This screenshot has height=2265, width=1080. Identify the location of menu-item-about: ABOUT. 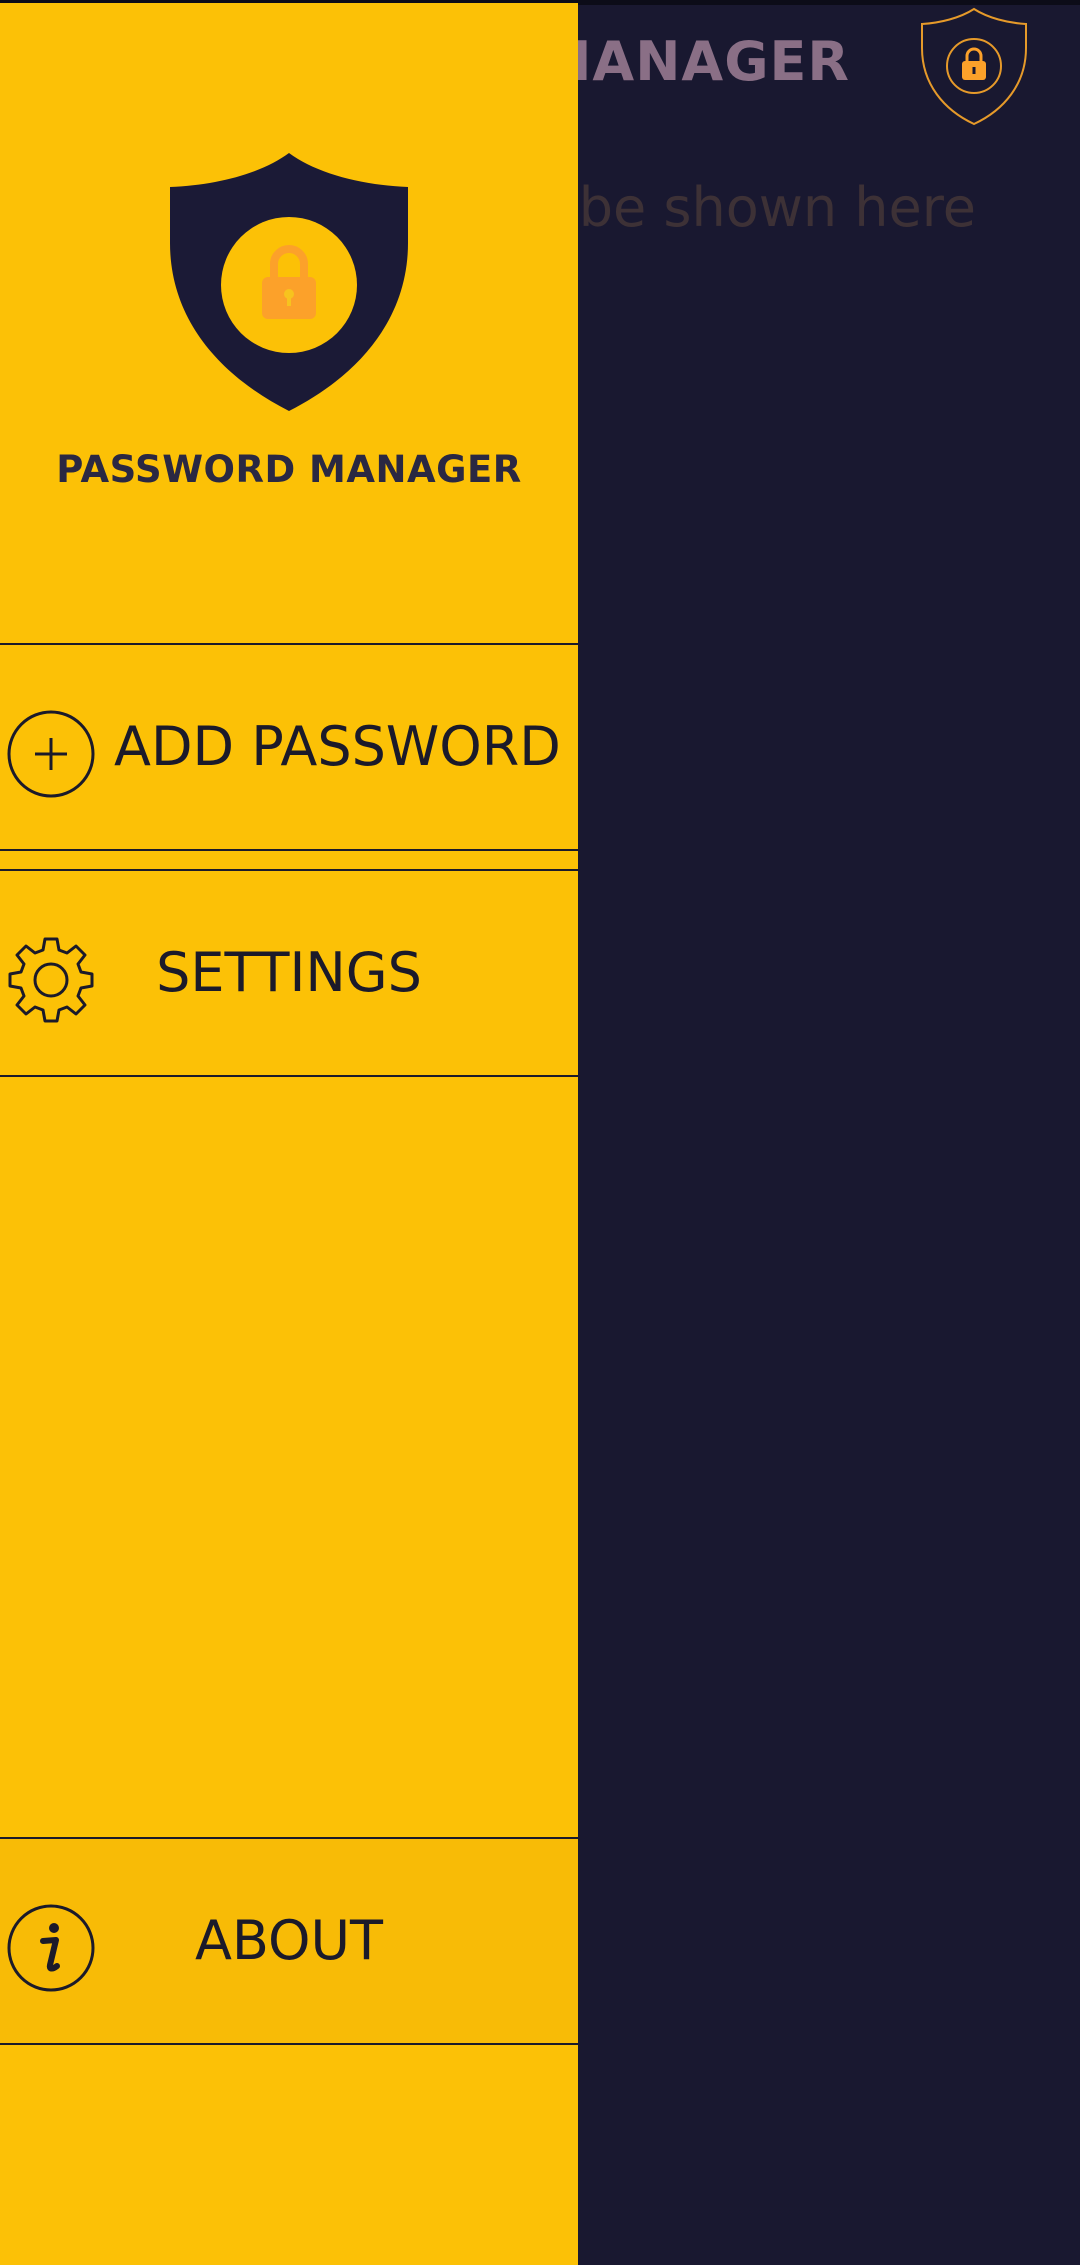
(289, 1941).